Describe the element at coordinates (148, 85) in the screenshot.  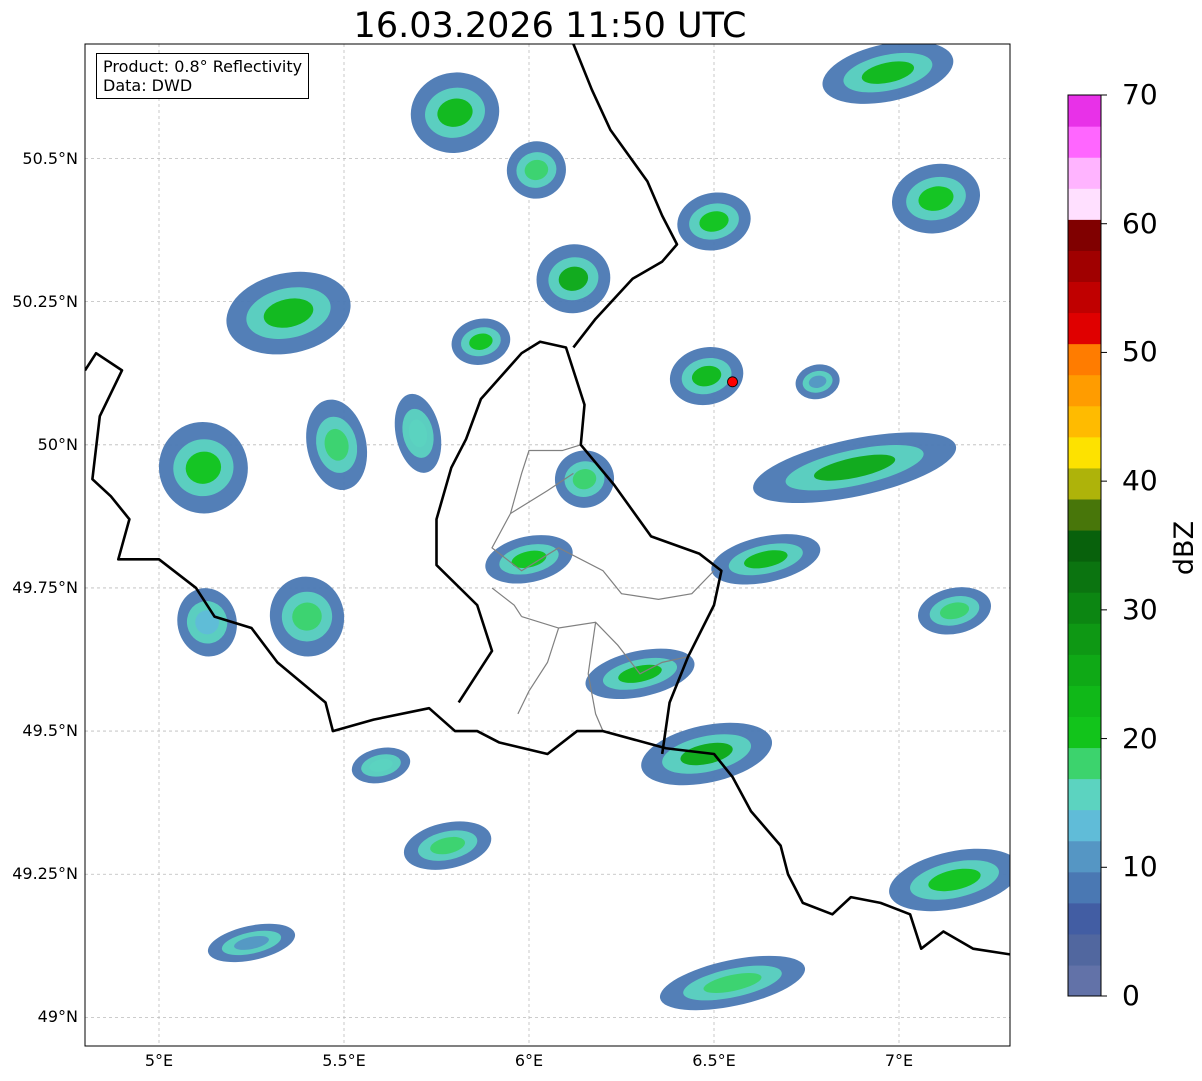
I see `data-source-label: Data: DWD` at that location.